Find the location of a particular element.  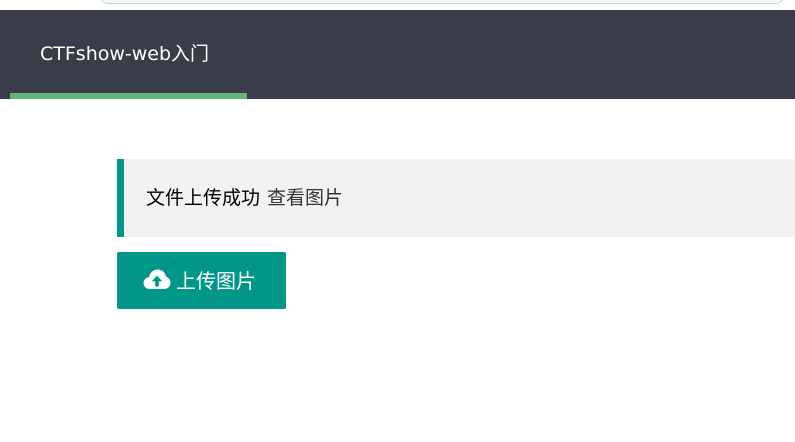

upload-image-button: 上传图片 is located at coordinates (201, 280).